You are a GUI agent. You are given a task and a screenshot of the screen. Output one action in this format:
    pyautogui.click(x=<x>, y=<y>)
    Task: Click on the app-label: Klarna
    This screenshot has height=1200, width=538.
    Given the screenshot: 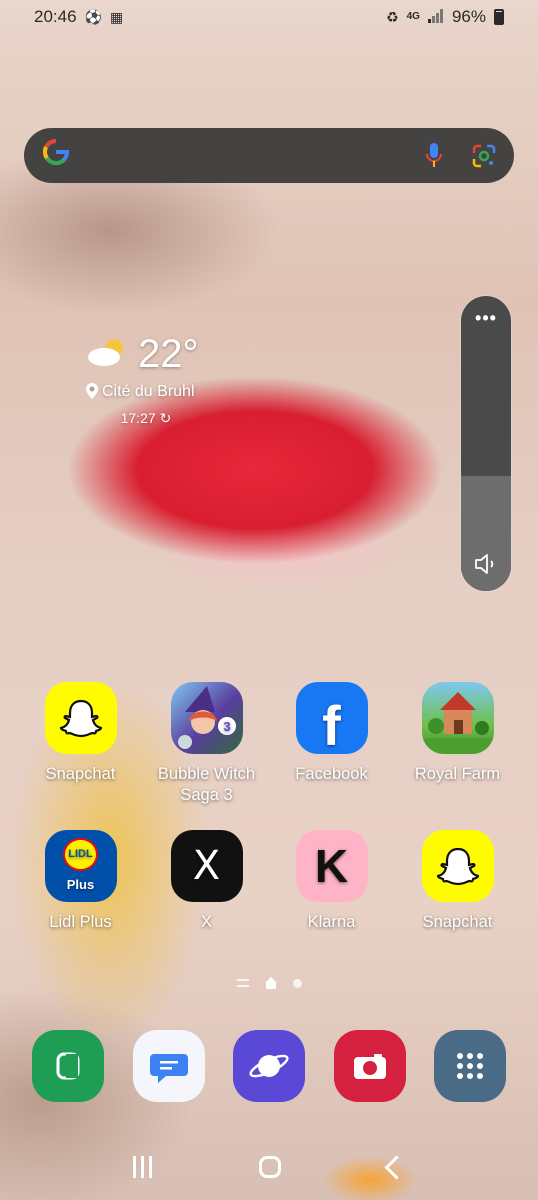 What is the action you would take?
    pyautogui.click(x=331, y=922)
    